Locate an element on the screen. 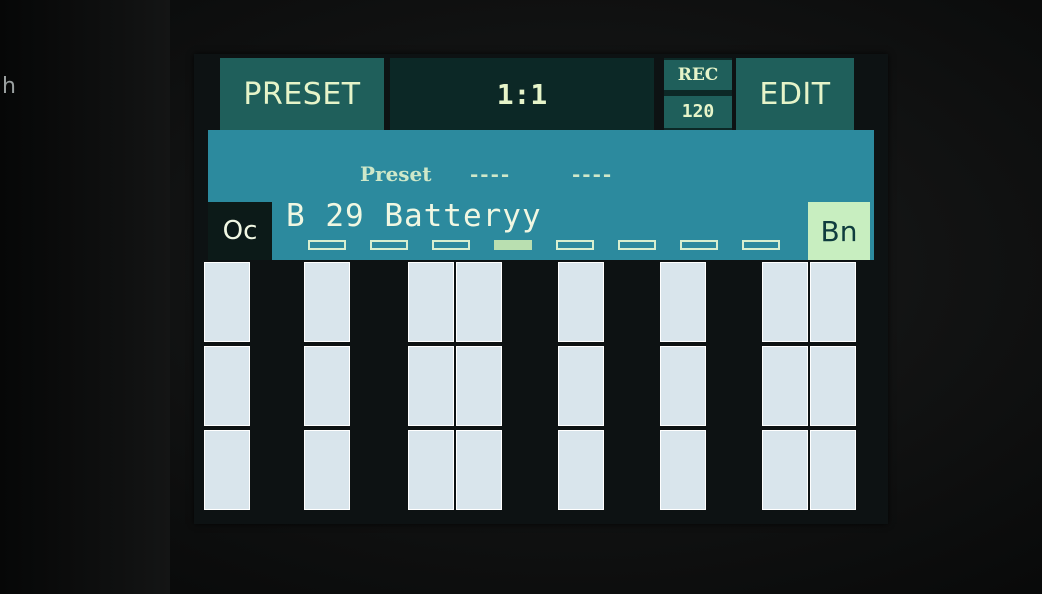 Image resolution: width=1042 pixels, height=594 pixels. pattern-step-indicator is located at coordinates (548, 247).